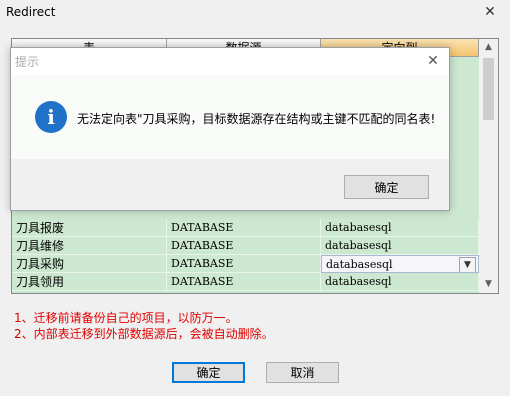 Image resolution: width=510 pixels, height=396 pixels. What do you see at coordinates (230, 184) in the screenshot?
I see `dialog-footer: 确定` at bounding box center [230, 184].